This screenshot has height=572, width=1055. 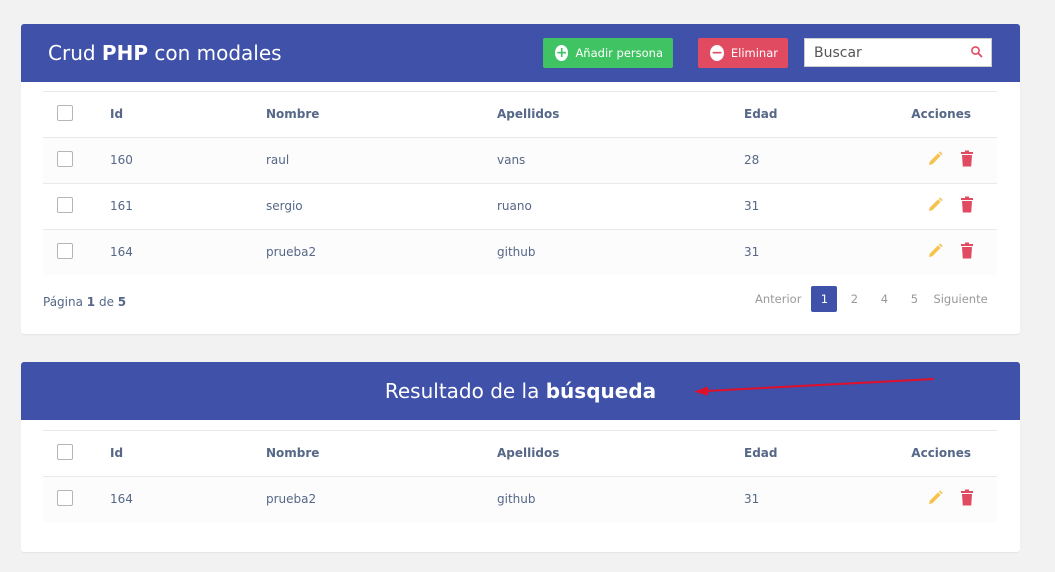 I want to click on pagination-page-2: 2, so click(x=854, y=299).